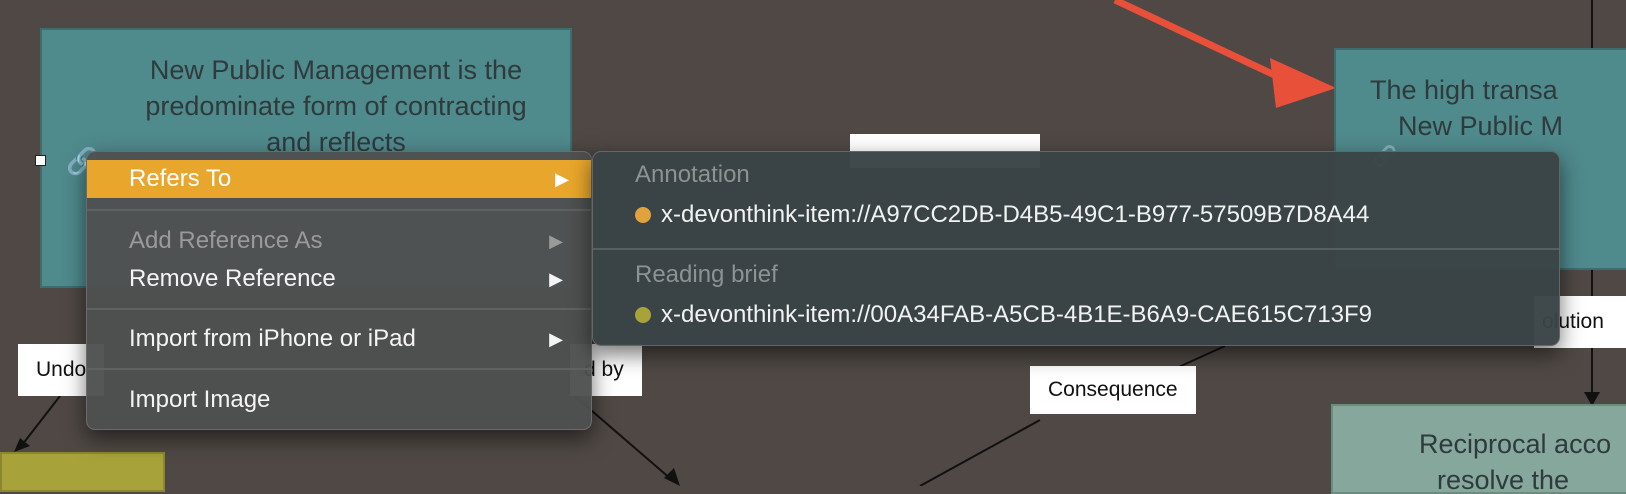 This screenshot has width=1626, height=494. I want to click on menu-item-label: Refers To, so click(180, 178).